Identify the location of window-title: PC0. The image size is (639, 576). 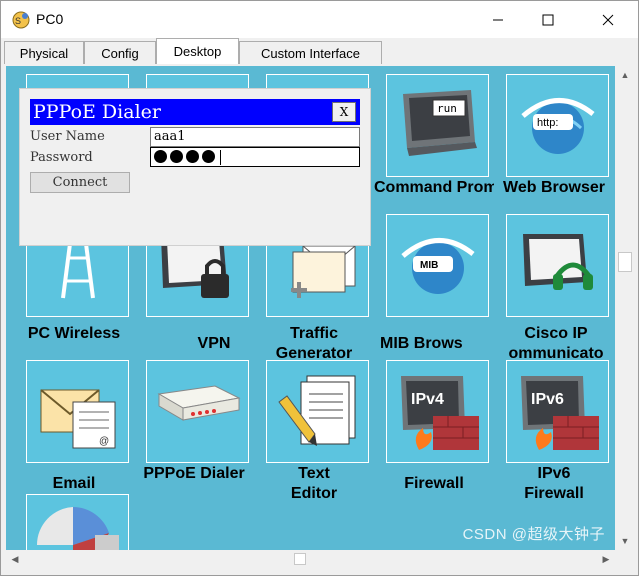
(50, 19).